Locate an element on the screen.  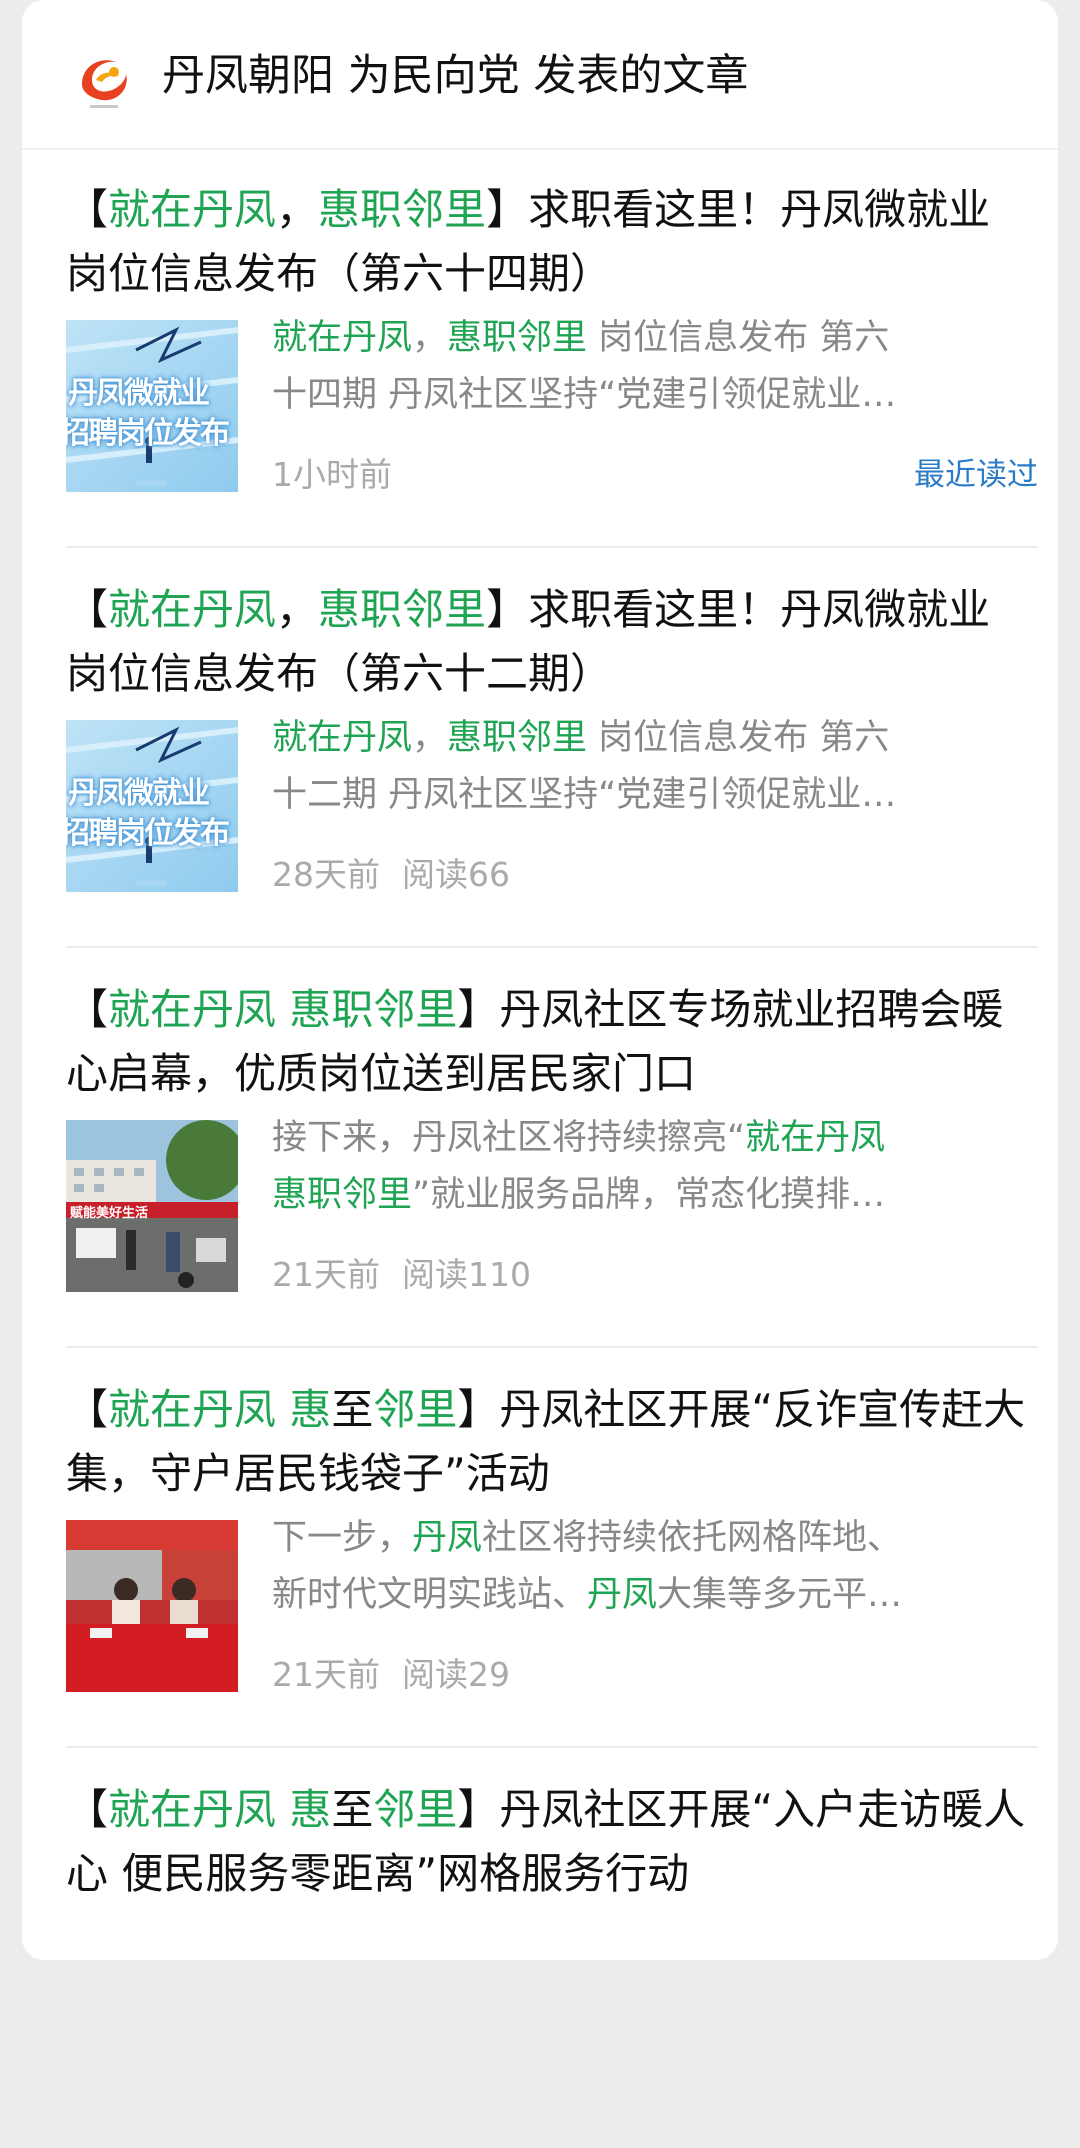
publish-time: 1小时前 is located at coordinates (332, 474).